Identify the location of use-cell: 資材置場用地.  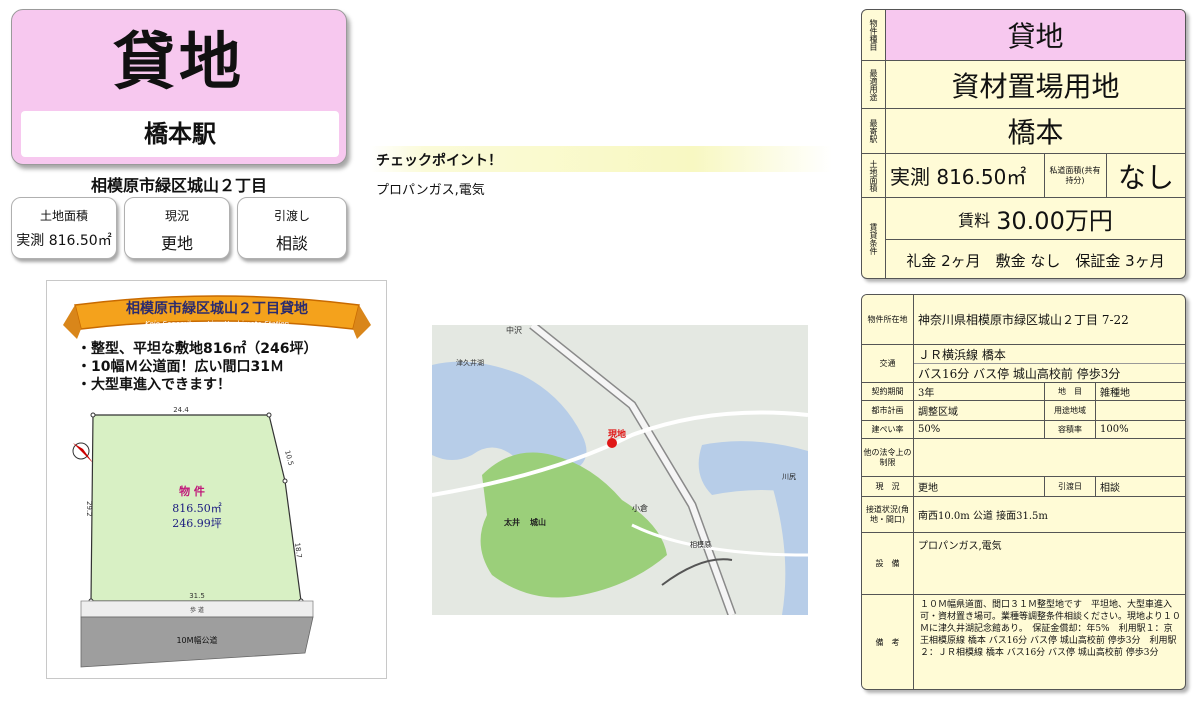
(1035, 85).